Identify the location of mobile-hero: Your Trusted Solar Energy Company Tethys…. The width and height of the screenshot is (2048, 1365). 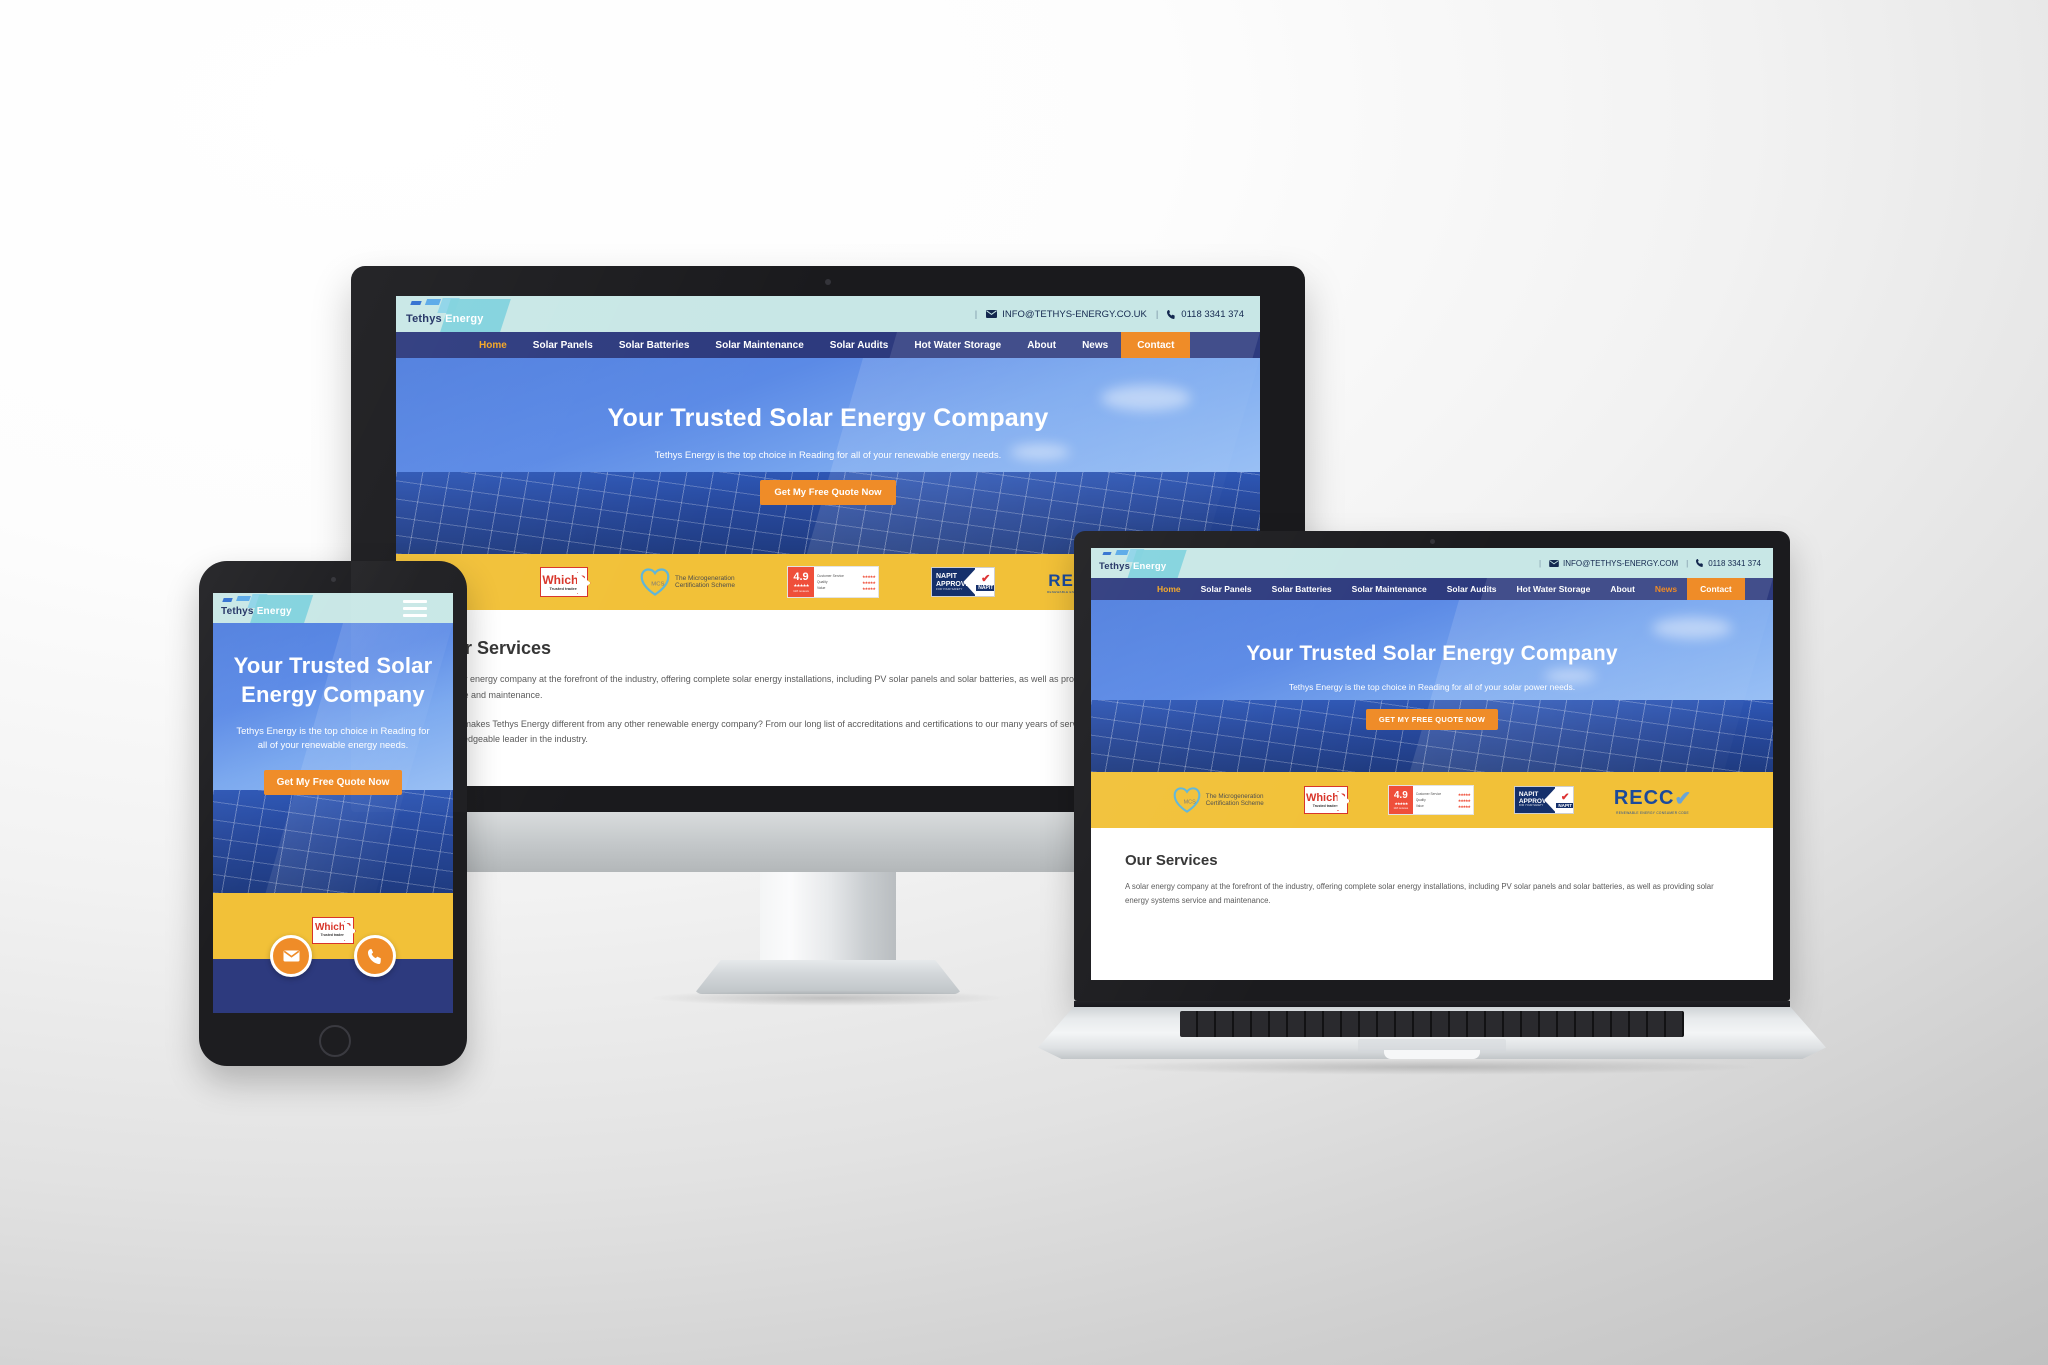
(333, 758).